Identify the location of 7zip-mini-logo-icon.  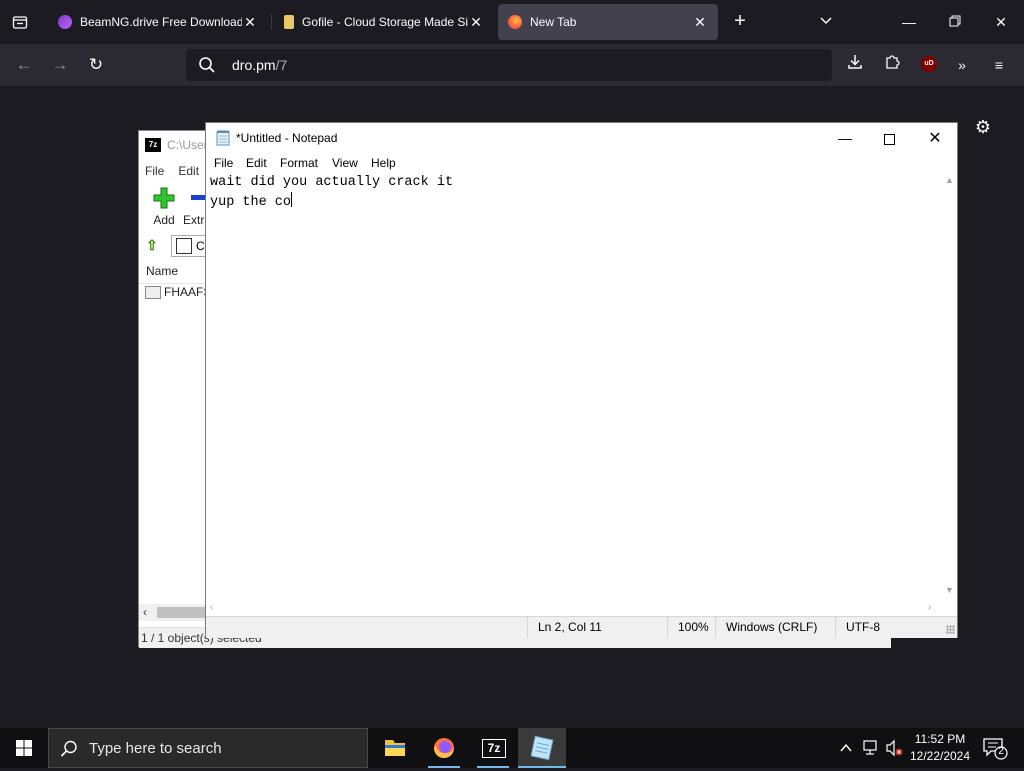
(184, 246).